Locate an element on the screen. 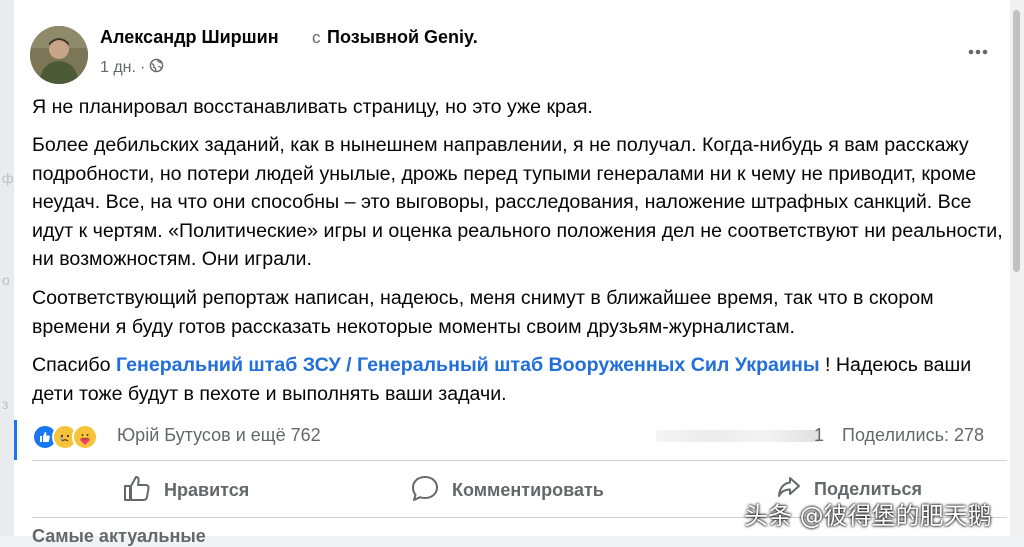 The image size is (1024, 547). background-page-strip: ф о з is located at coordinates (7, 268).